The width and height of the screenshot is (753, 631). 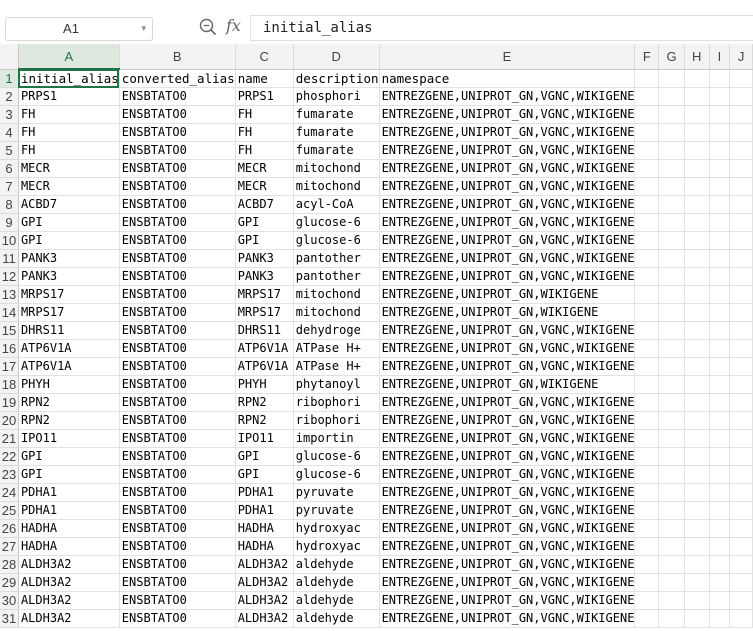 What do you see at coordinates (336, 348) in the screenshot?
I see `cell: ATPase H+` at bounding box center [336, 348].